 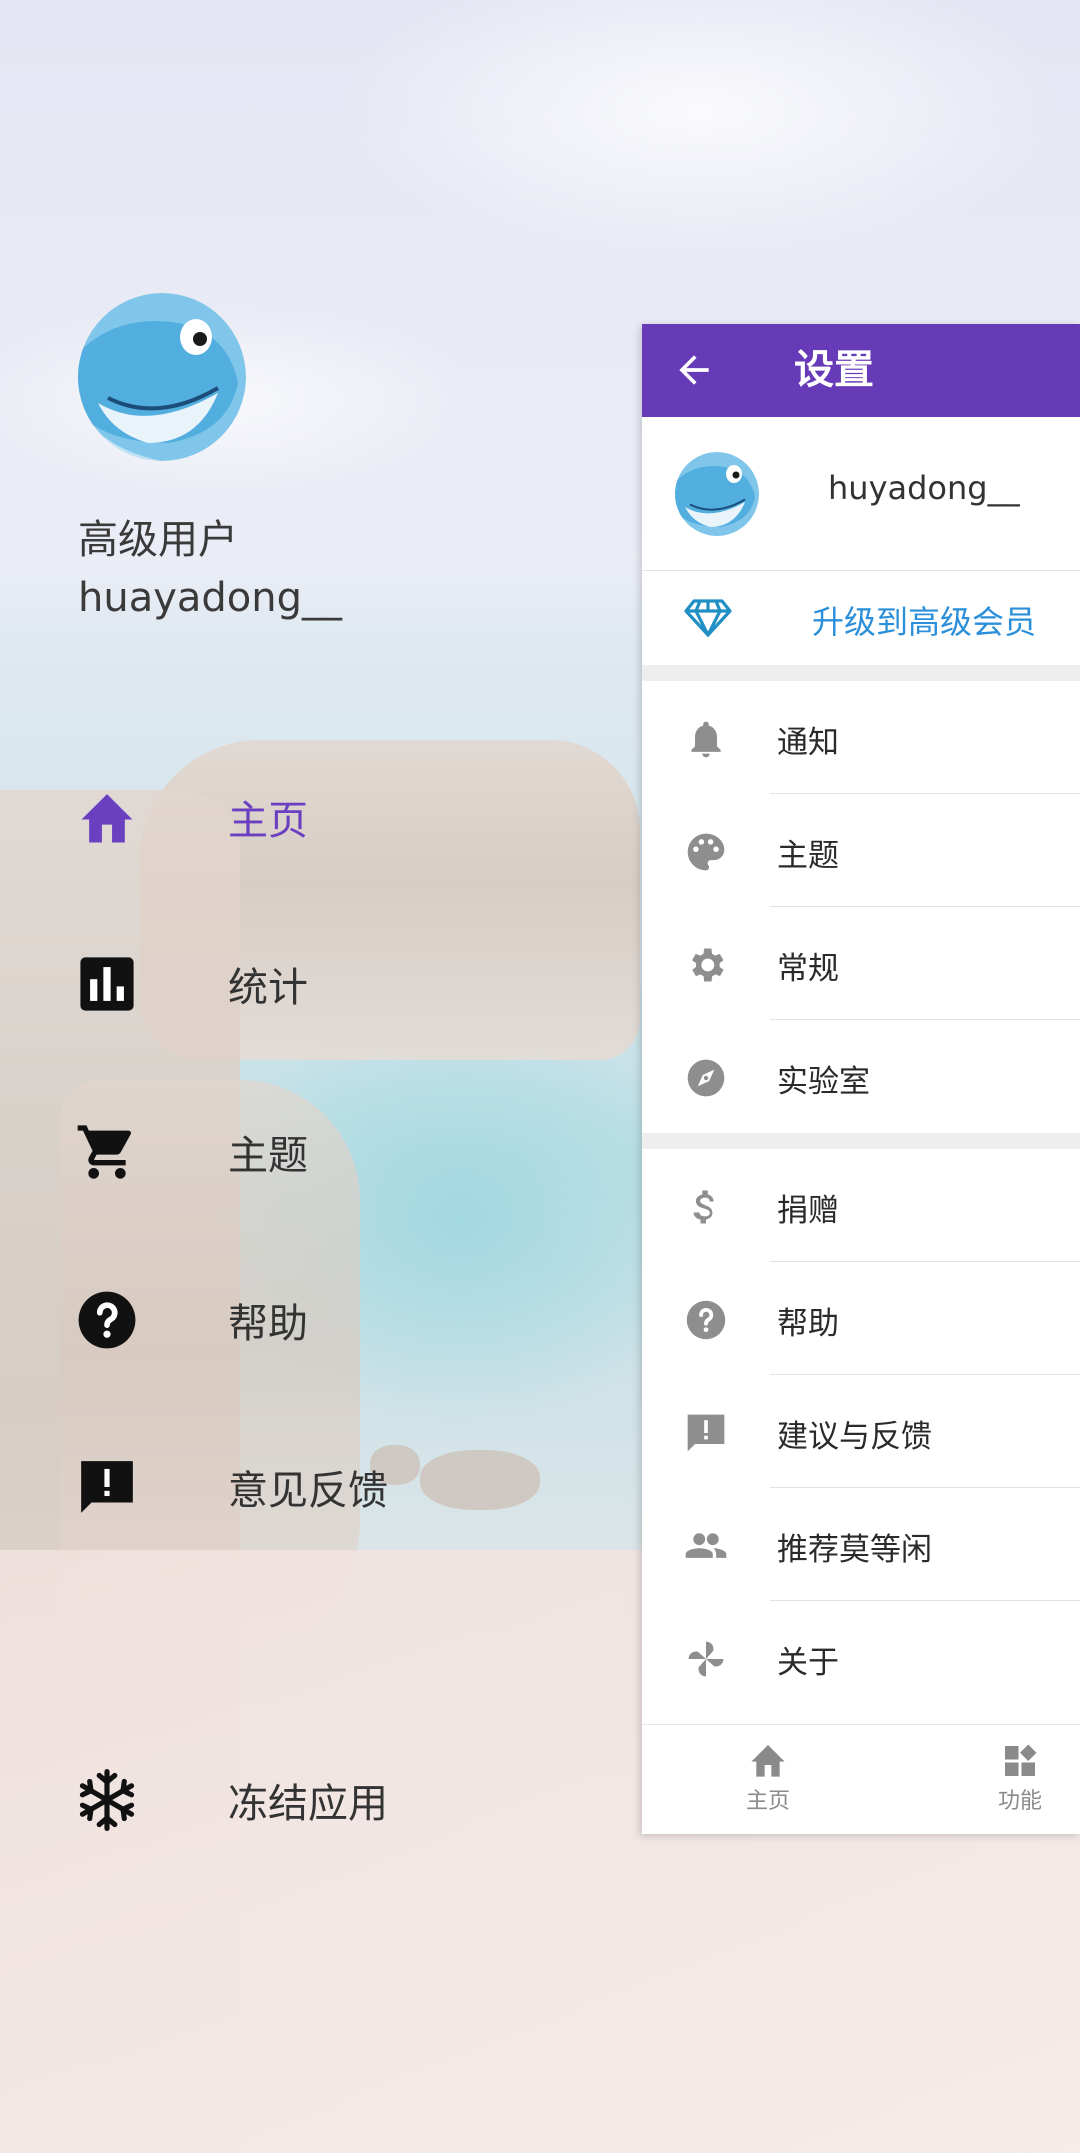 I want to click on drawer-item-label: 意见反馈, so click(x=308, y=1491).